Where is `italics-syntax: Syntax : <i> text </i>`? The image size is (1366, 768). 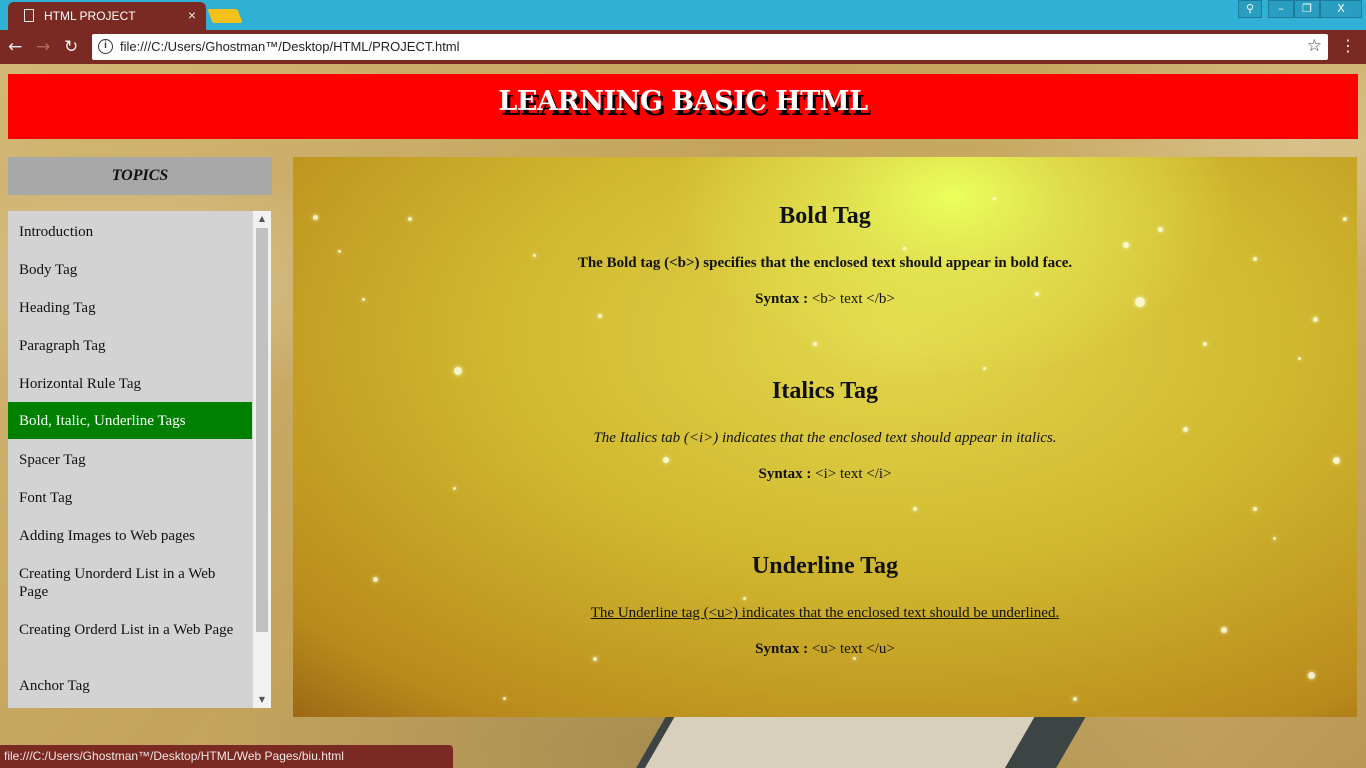
italics-syntax: Syntax : <i> text </i> is located at coordinates (825, 474).